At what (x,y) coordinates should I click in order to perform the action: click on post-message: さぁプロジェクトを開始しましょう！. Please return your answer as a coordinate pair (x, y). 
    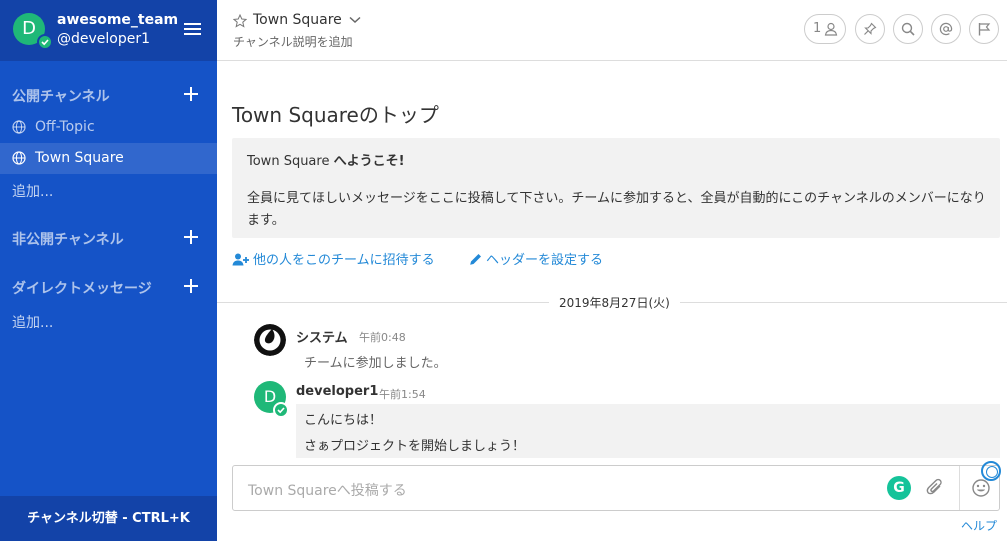
    Looking at the image, I should click on (415, 446).